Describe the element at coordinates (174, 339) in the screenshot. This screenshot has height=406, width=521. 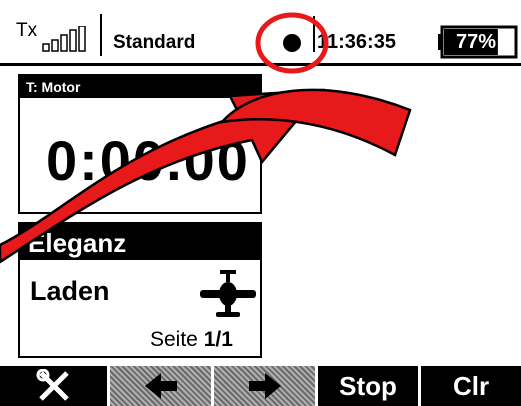
I see `page-label: Seite` at that location.